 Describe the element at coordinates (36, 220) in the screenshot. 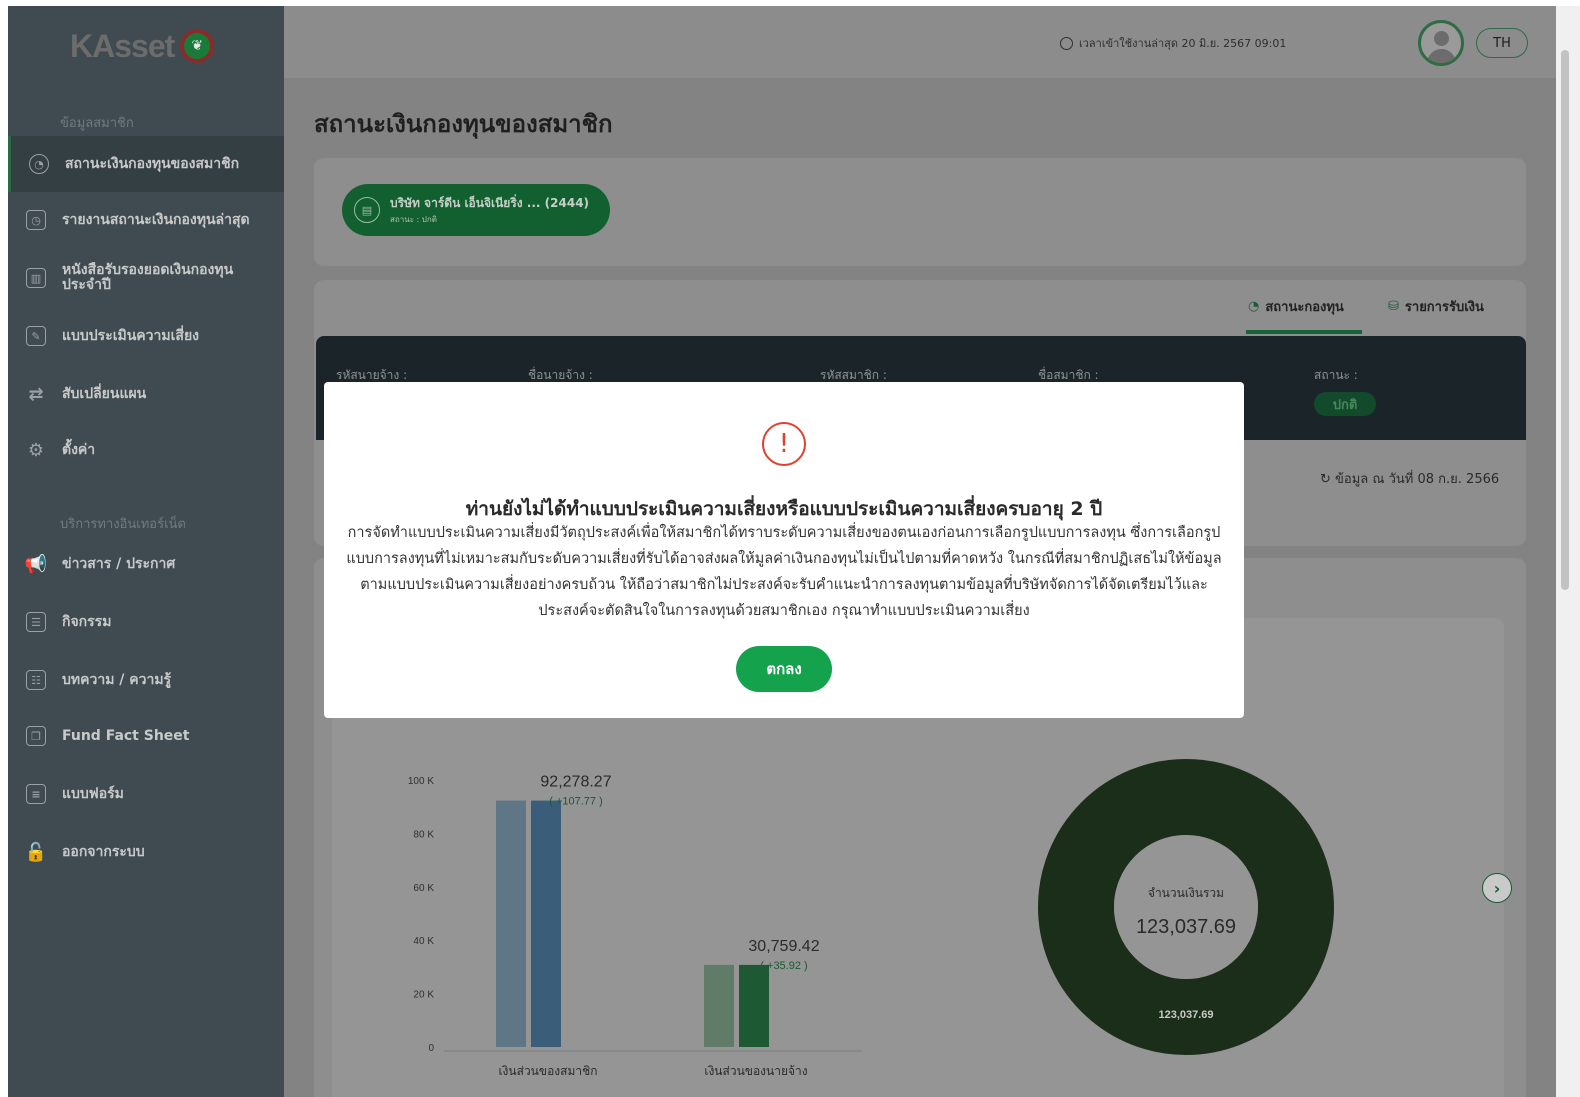

I see `report-icon: ◷` at that location.